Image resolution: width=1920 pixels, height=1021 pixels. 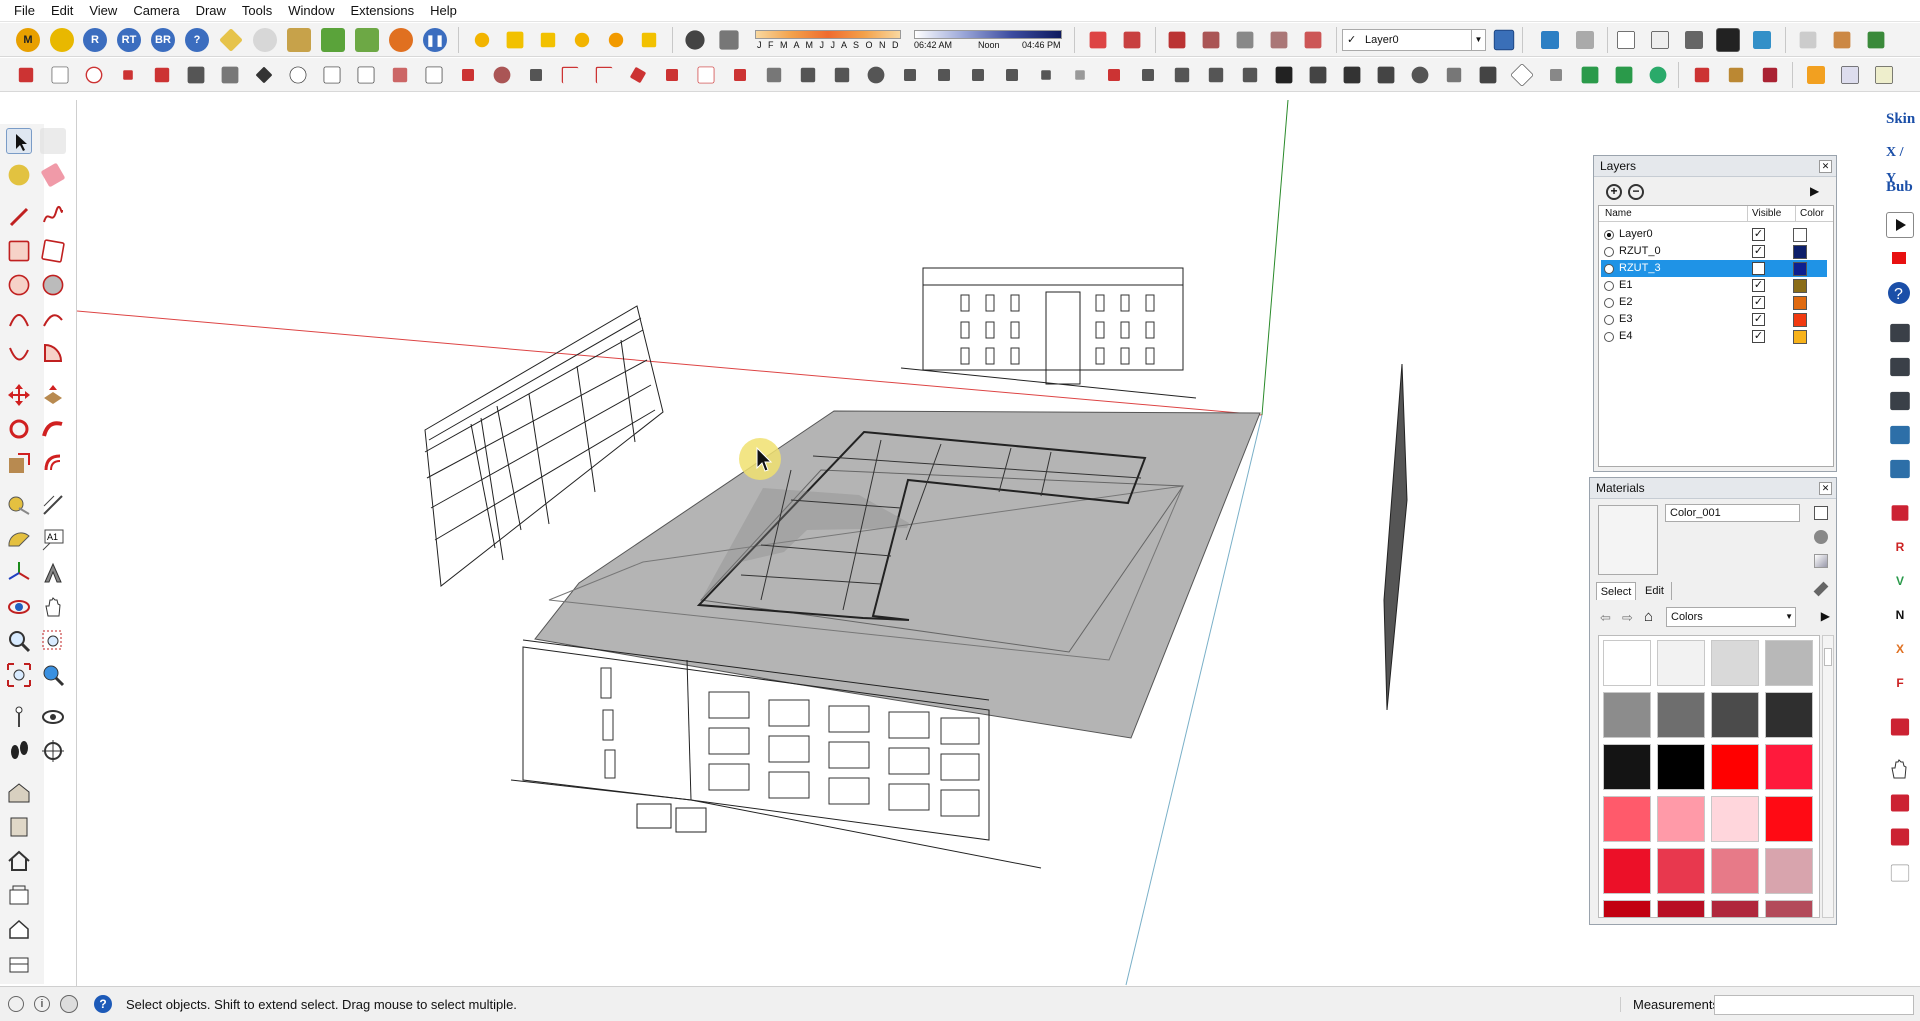 What do you see at coordinates (231, 40) in the screenshot?
I see `tag-icon` at bounding box center [231, 40].